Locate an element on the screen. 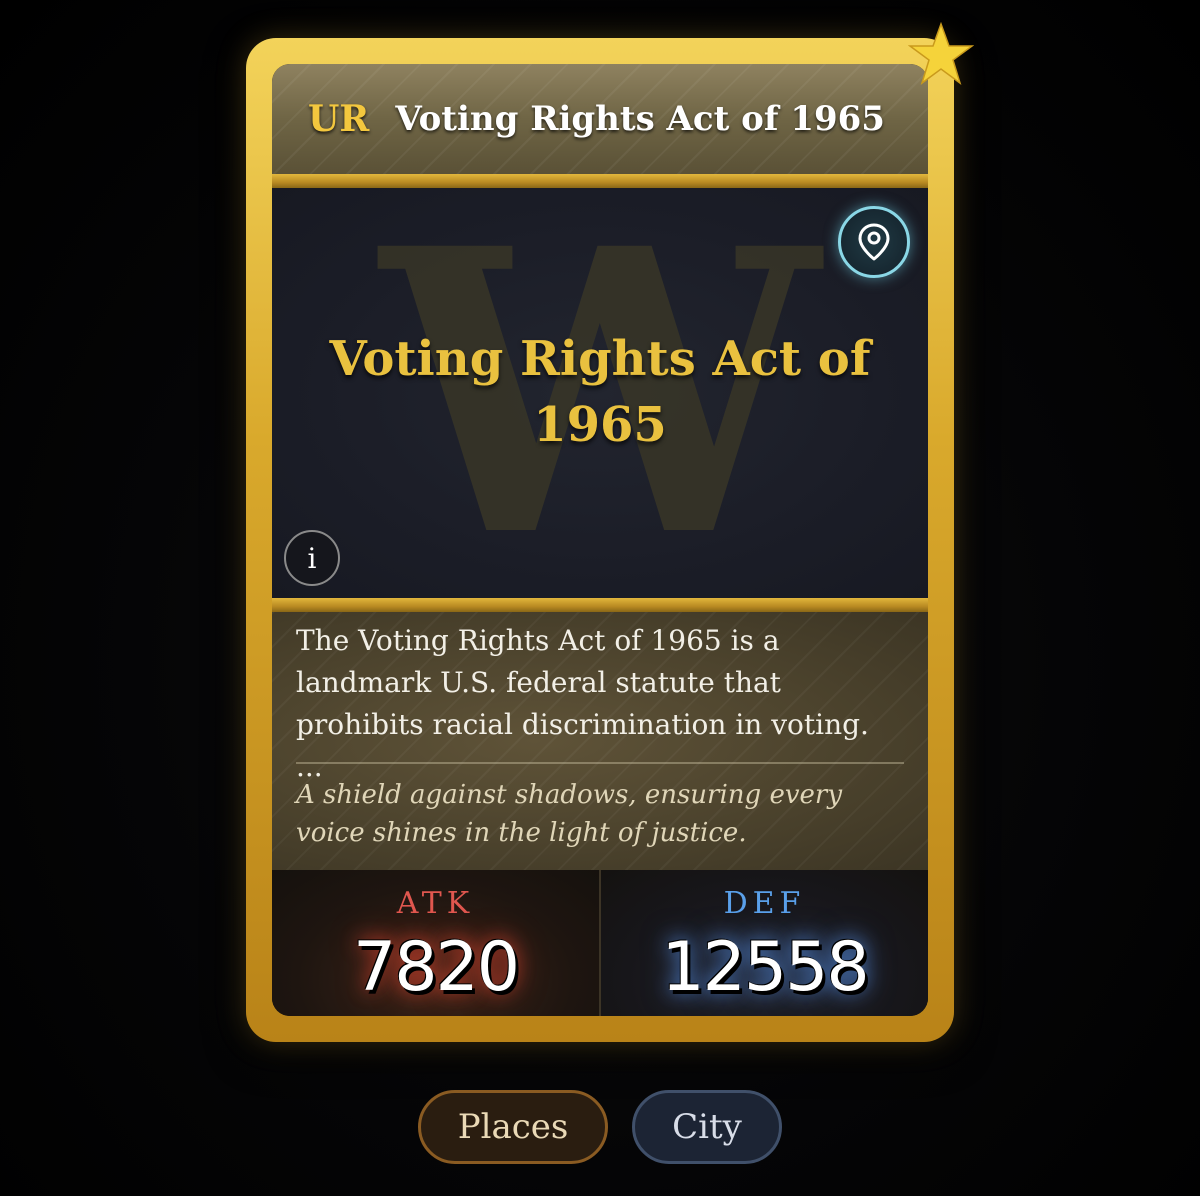 This screenshot has height=1196, width=1200. def-value: 12558 is located at coordinates (765, 967).